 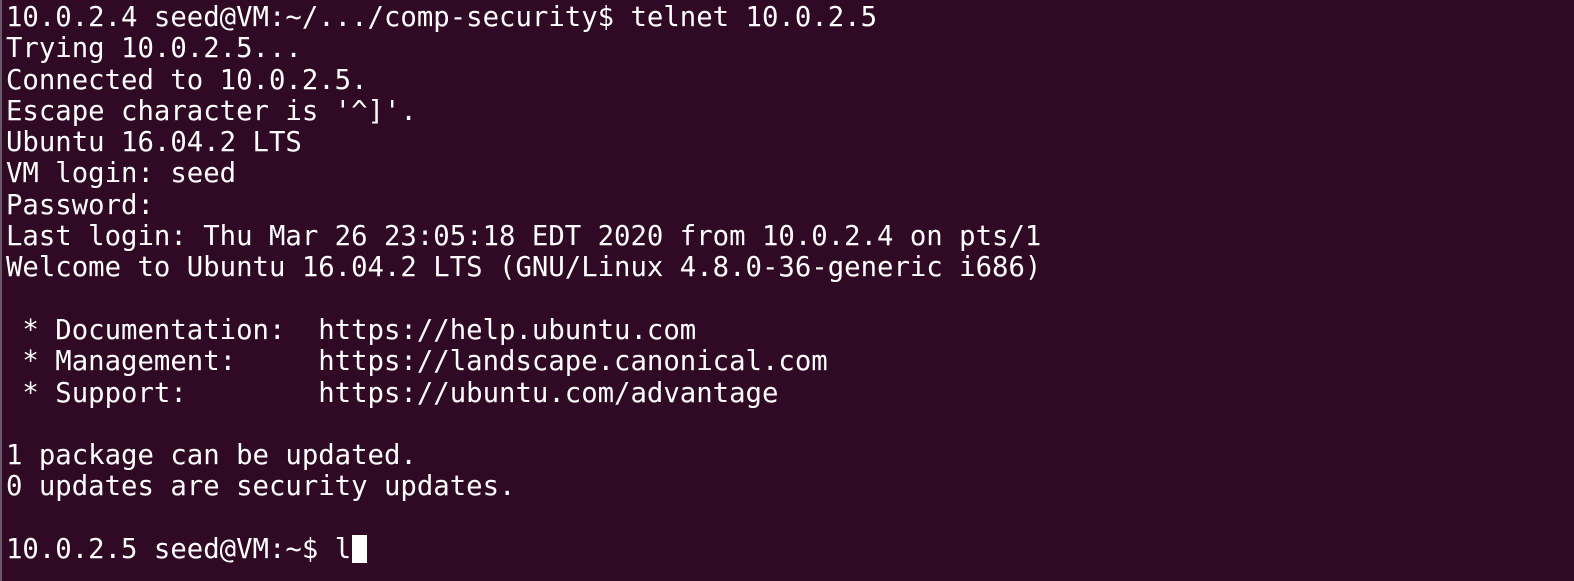 I want to click on terminal-line: Ubuntu 16.04.2 LTS, so click(x=154, y=143).